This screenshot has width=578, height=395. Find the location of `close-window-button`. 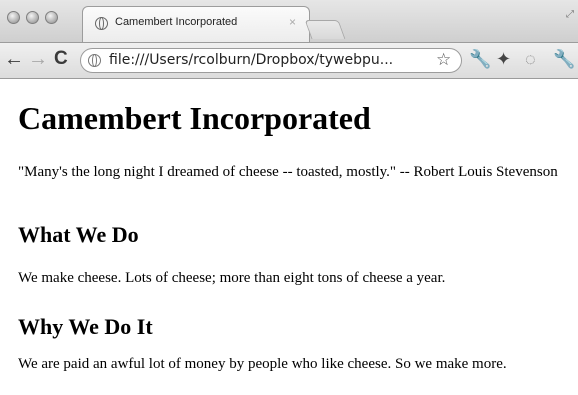

close-window-button is located at coordinates (13, 17).